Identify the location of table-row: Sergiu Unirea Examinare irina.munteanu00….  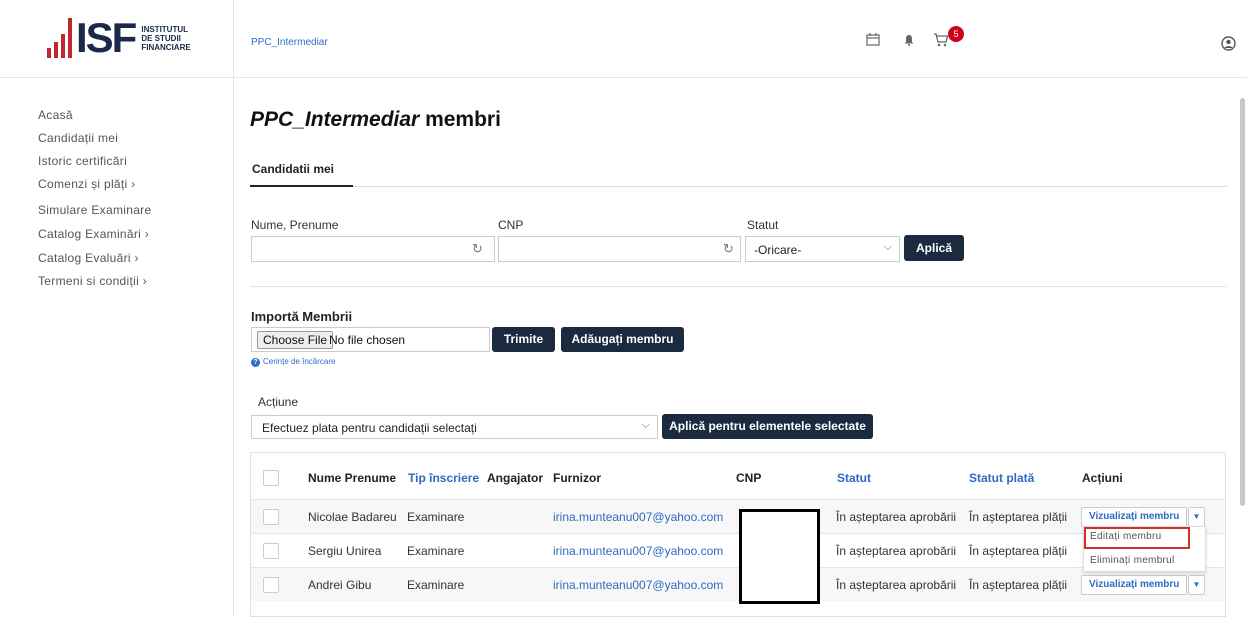
(738, 550).